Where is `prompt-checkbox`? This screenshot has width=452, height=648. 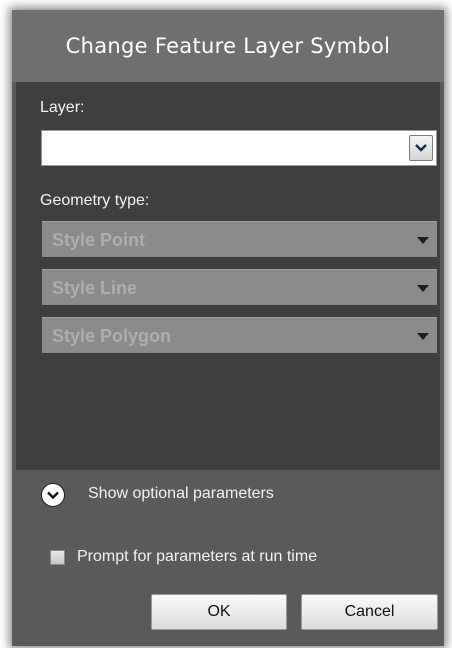
prompt-checkbox is located at coordinates (57, 557).